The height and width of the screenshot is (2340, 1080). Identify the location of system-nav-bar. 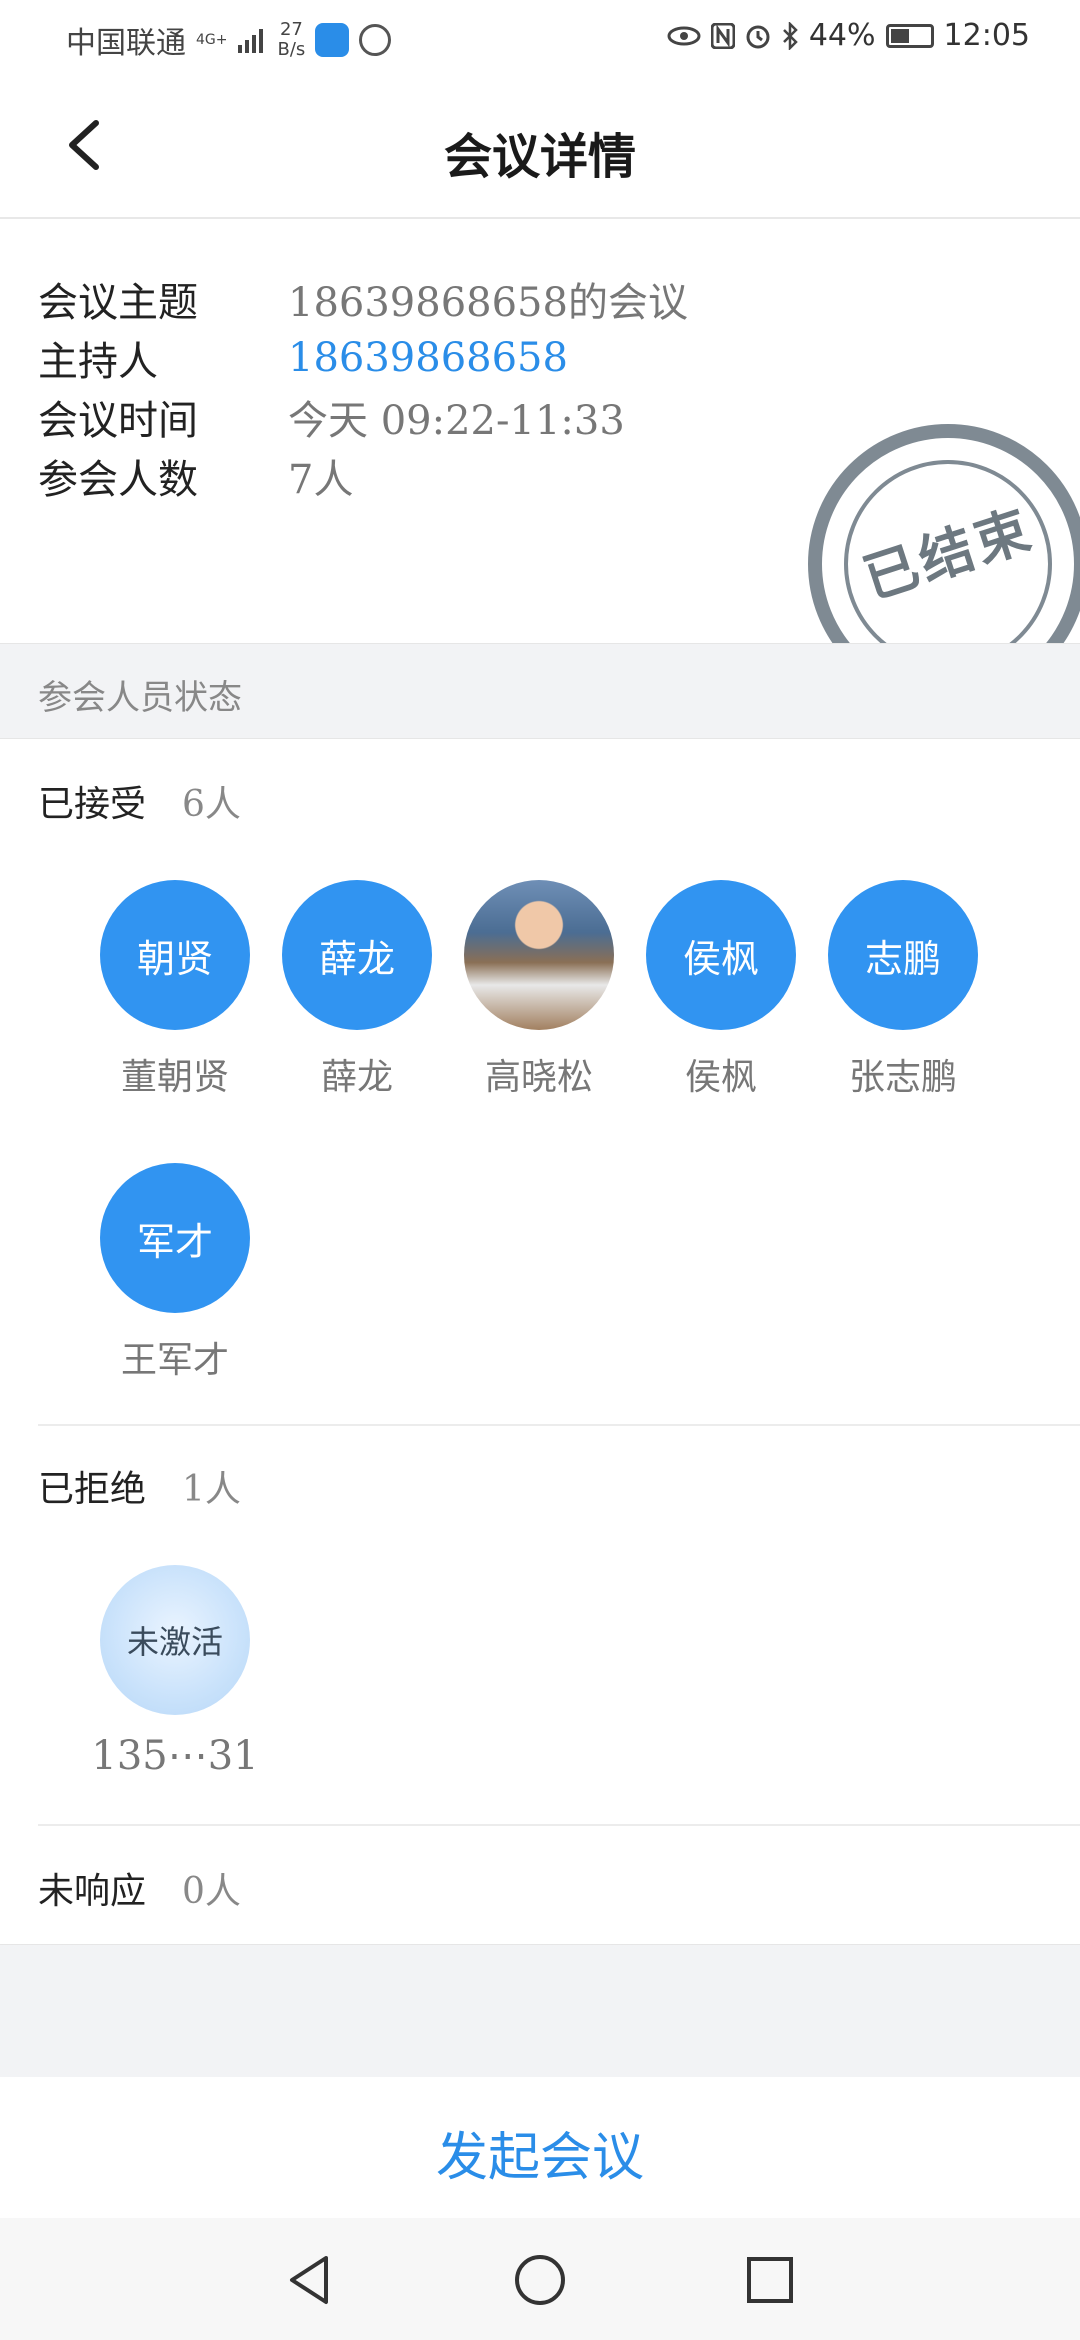
(540, 2279).